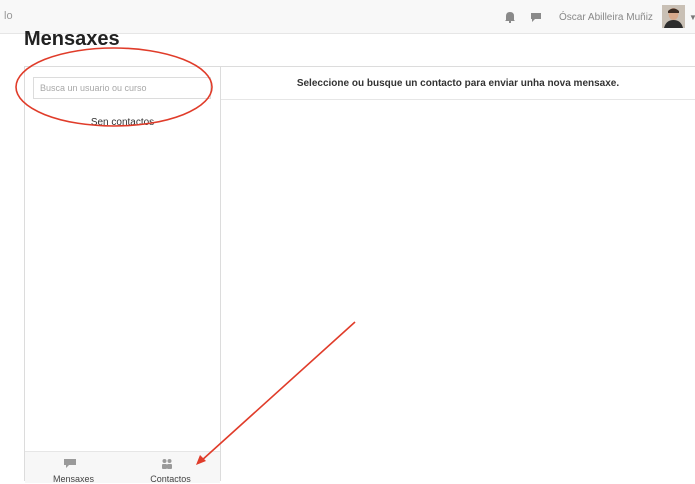  What do you see at coordinates (170, 479) in the screenshot?
I see `tab-contacts-label: Contactos` at bounding box center [170, 479].